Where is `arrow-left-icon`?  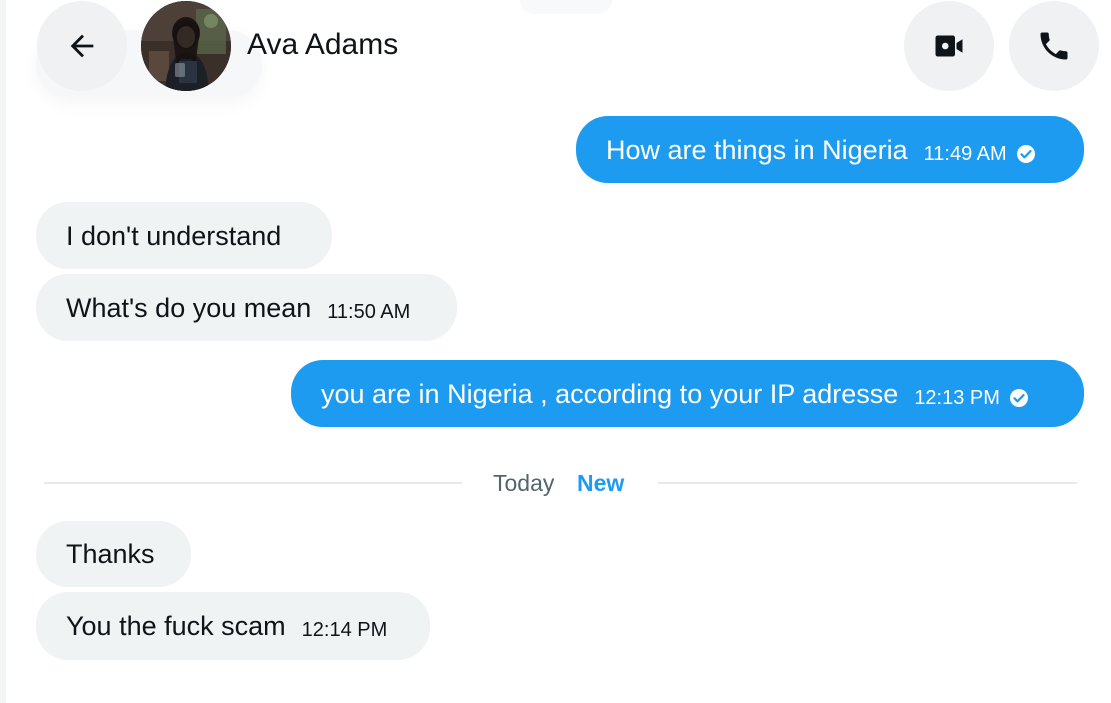 arrow-left-icon is located at coordinates (82, 46).